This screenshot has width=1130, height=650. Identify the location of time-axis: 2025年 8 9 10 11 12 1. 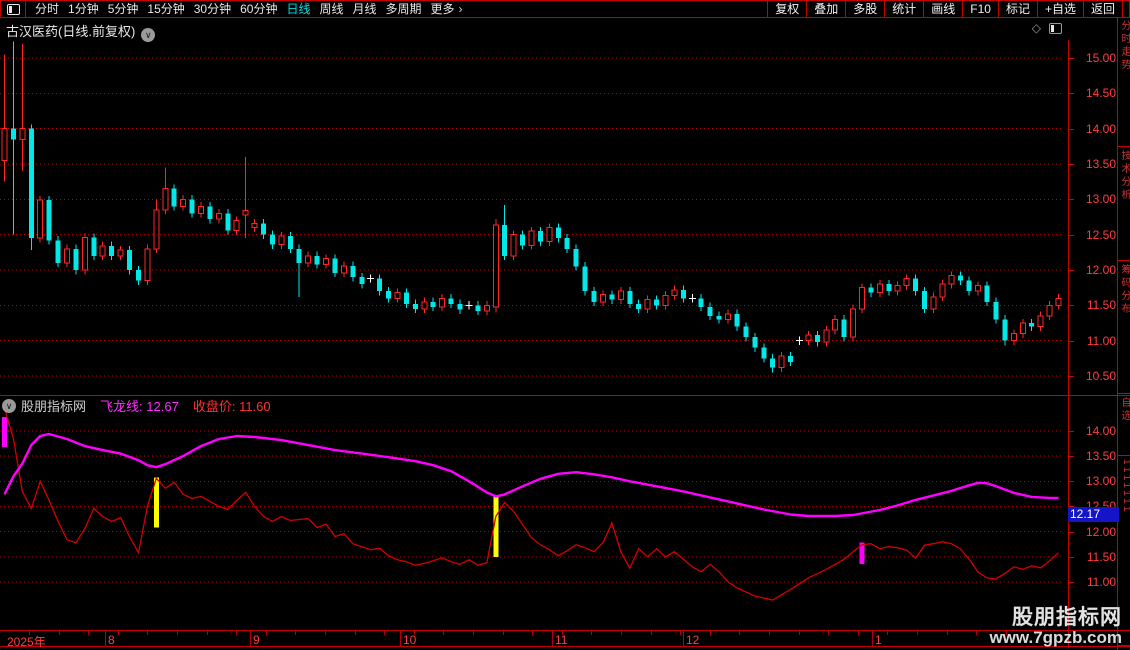
(565, 639).